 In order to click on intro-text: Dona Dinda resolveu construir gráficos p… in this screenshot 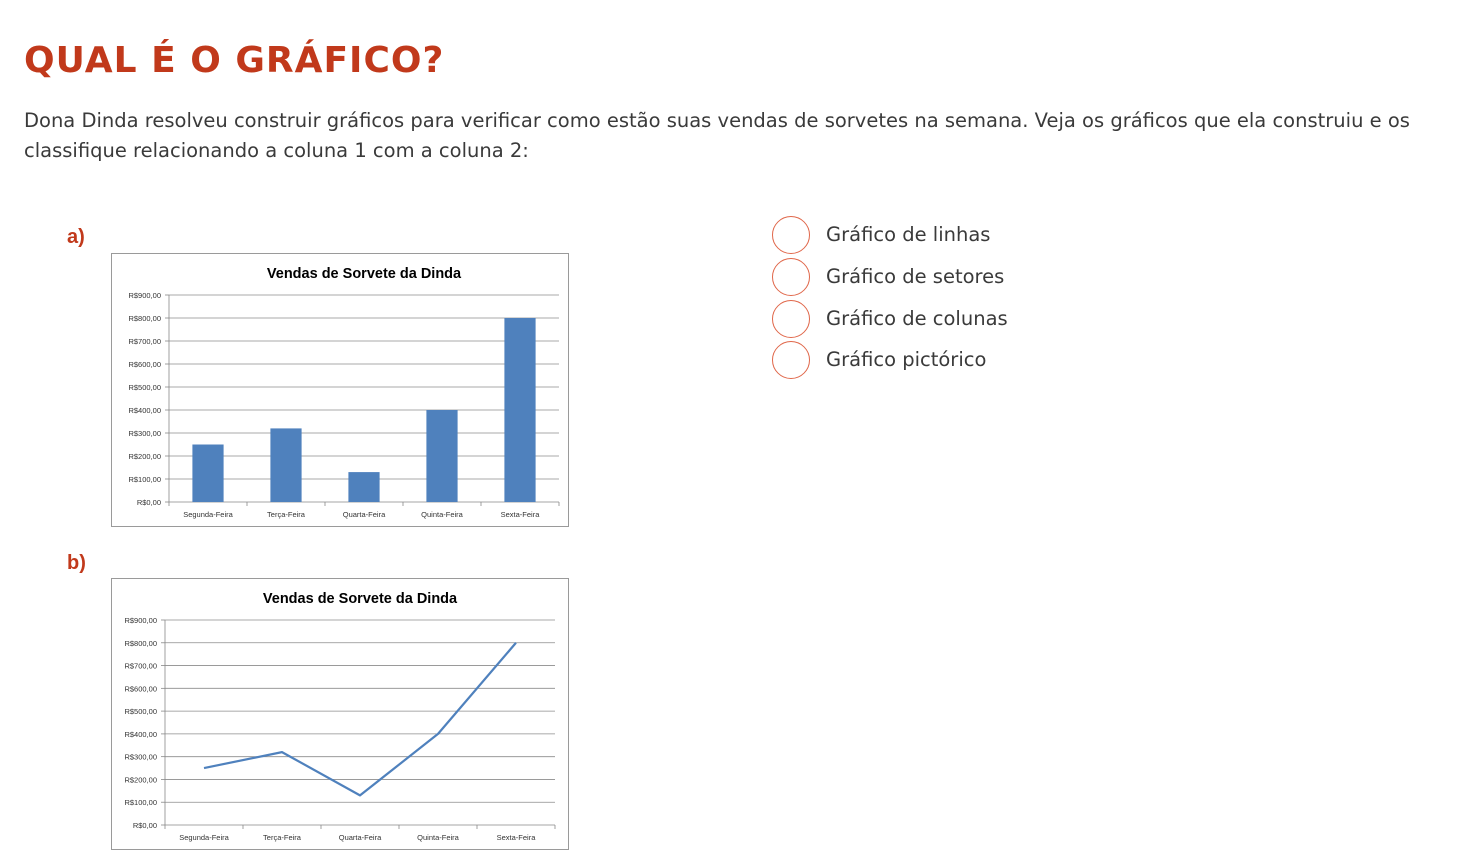, I will do `click(724, 136)`.